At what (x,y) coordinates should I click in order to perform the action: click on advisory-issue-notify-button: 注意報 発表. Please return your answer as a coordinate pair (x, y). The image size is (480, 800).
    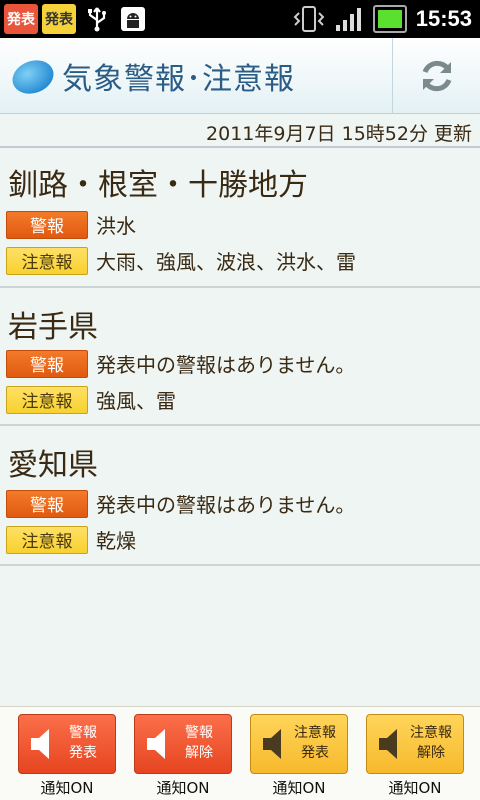
    Looking at the image, I should click on (299, 744).